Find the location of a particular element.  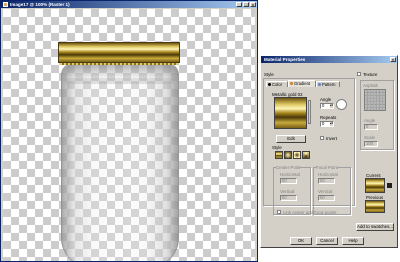

jar-shoulder is located at coordinates (120, 81).